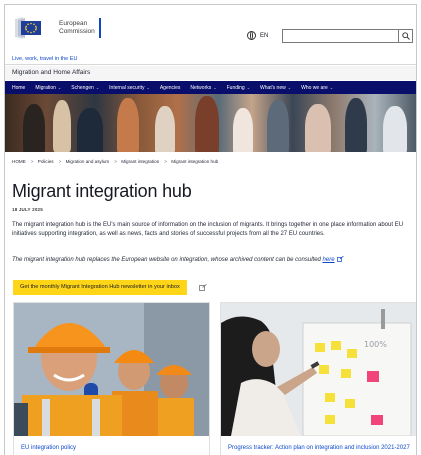 This screenshot has height=455, width=421. Describe the element at coordinates (210, 59) in the screenshot. I see `site-tagline: Live, work, travel in the EU` at that location.